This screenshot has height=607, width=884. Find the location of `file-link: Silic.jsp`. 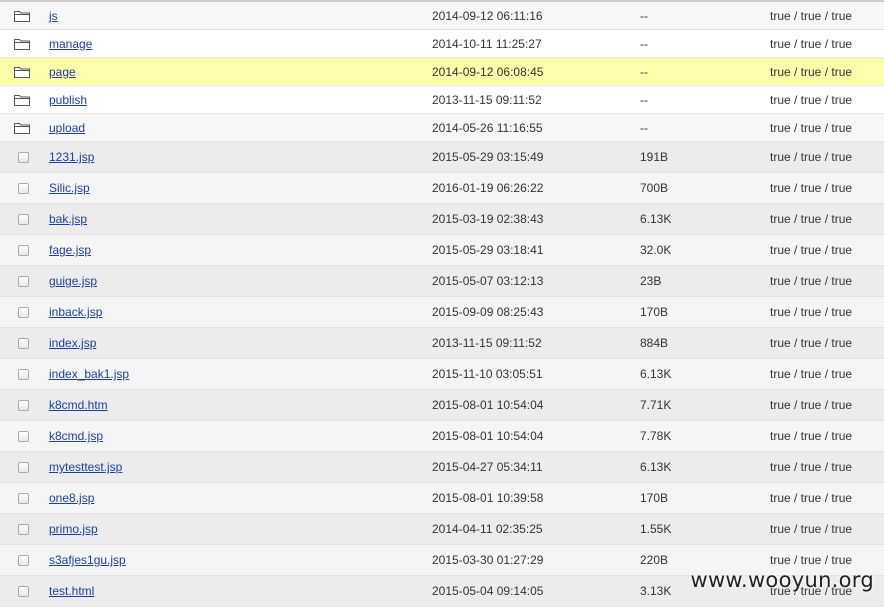

file-link: Silic.jsp is located at coordinates (69, 188).